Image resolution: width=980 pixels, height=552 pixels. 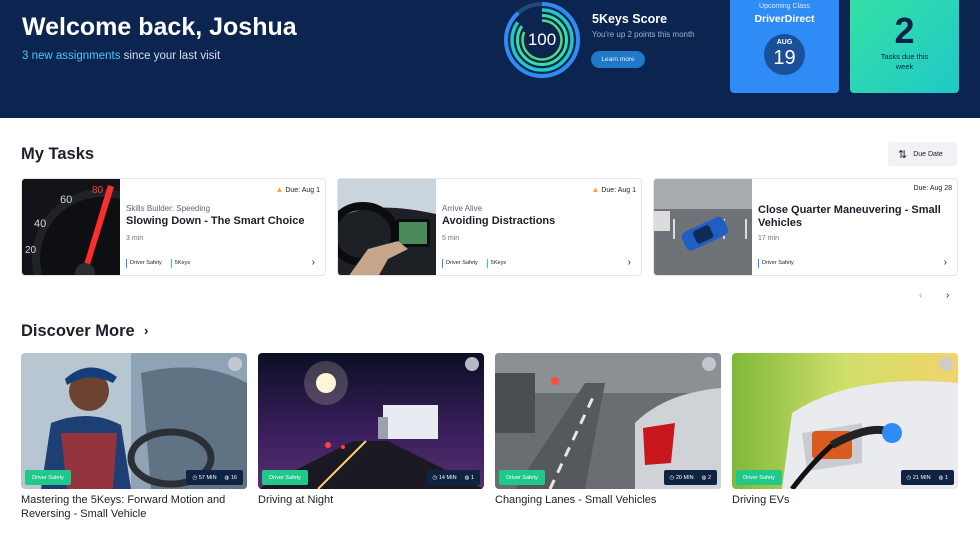 What do you see at coordinates (444, 477) in the screenshot?
I see `clock-icon: ◷ 14 MIN` at bounding box center [444, 477].